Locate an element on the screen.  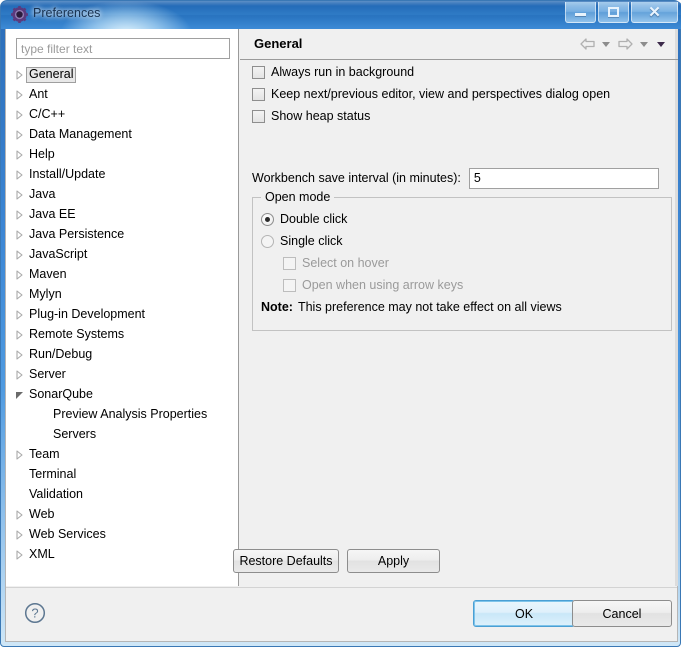
checkbox-open-arrow-keys-box is located at coordinates (289, 285).